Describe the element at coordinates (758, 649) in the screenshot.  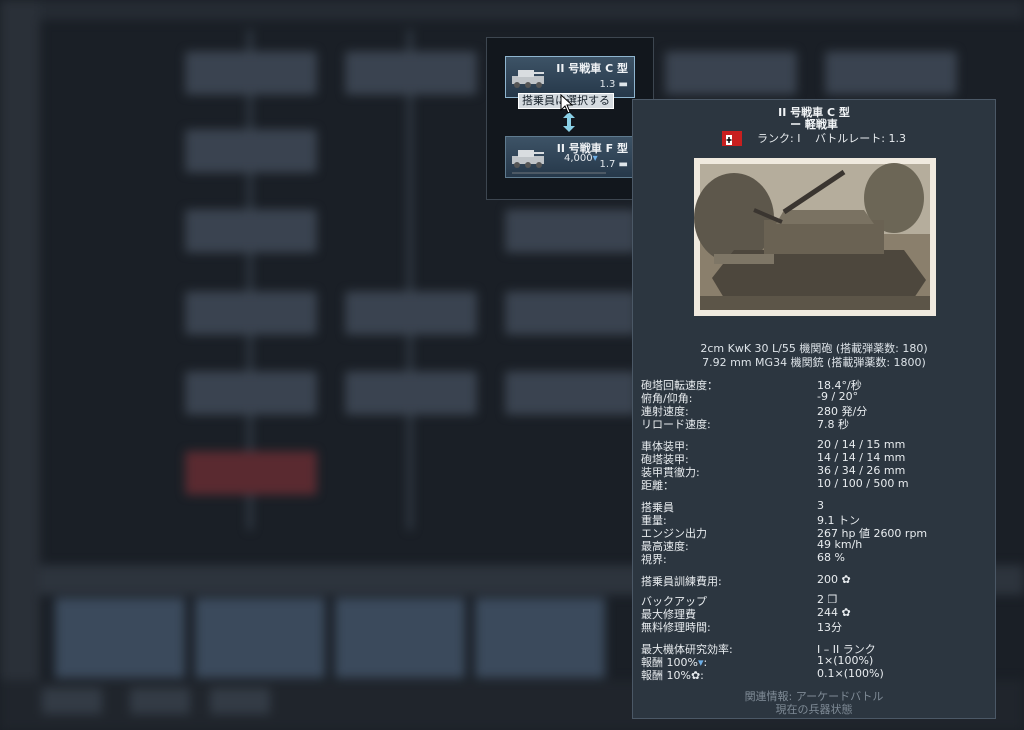
I see `stat-row: 最大機体研究効率: I – II ランク` at that location.